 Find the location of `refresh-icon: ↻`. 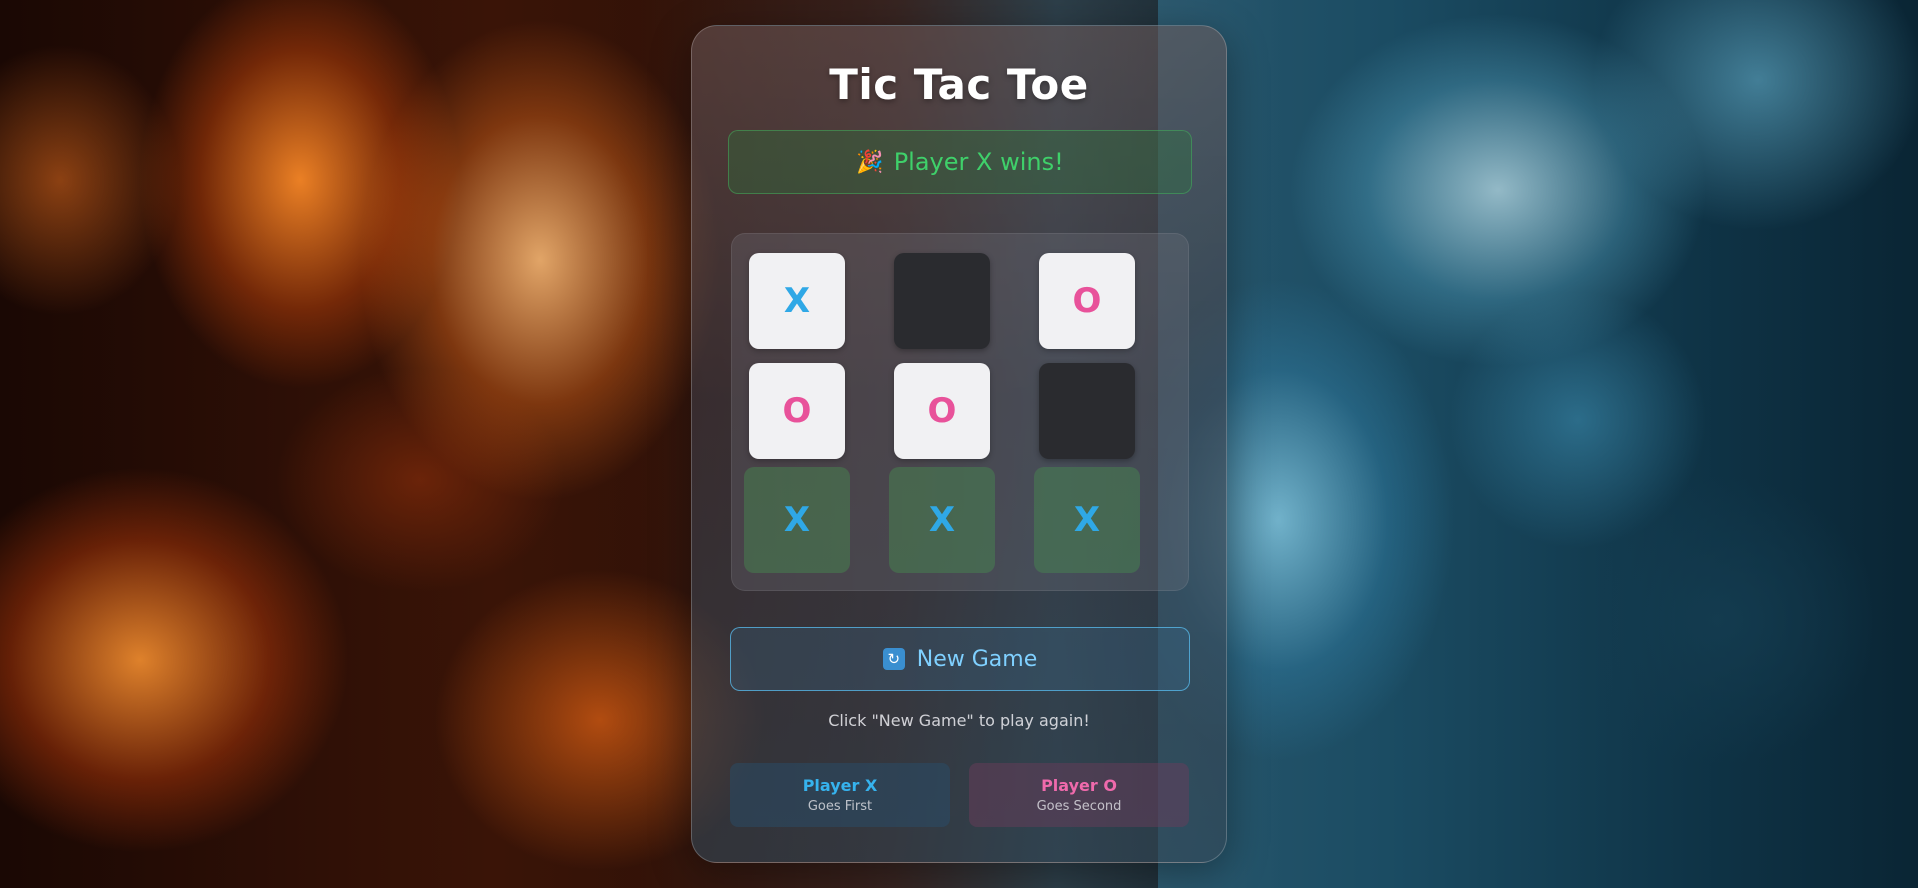

refresh-icon: ↻ is located at coordinates (893, 659).